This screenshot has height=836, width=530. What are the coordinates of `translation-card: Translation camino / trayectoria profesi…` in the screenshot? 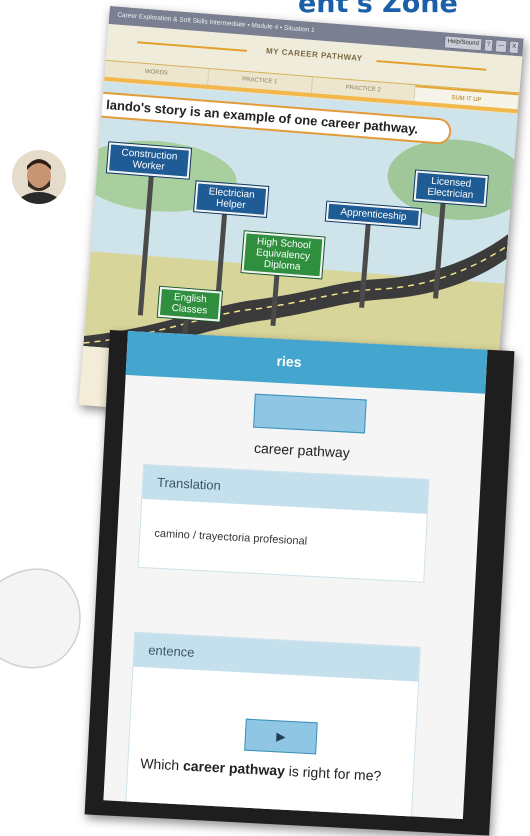 It's located at (283, 523).